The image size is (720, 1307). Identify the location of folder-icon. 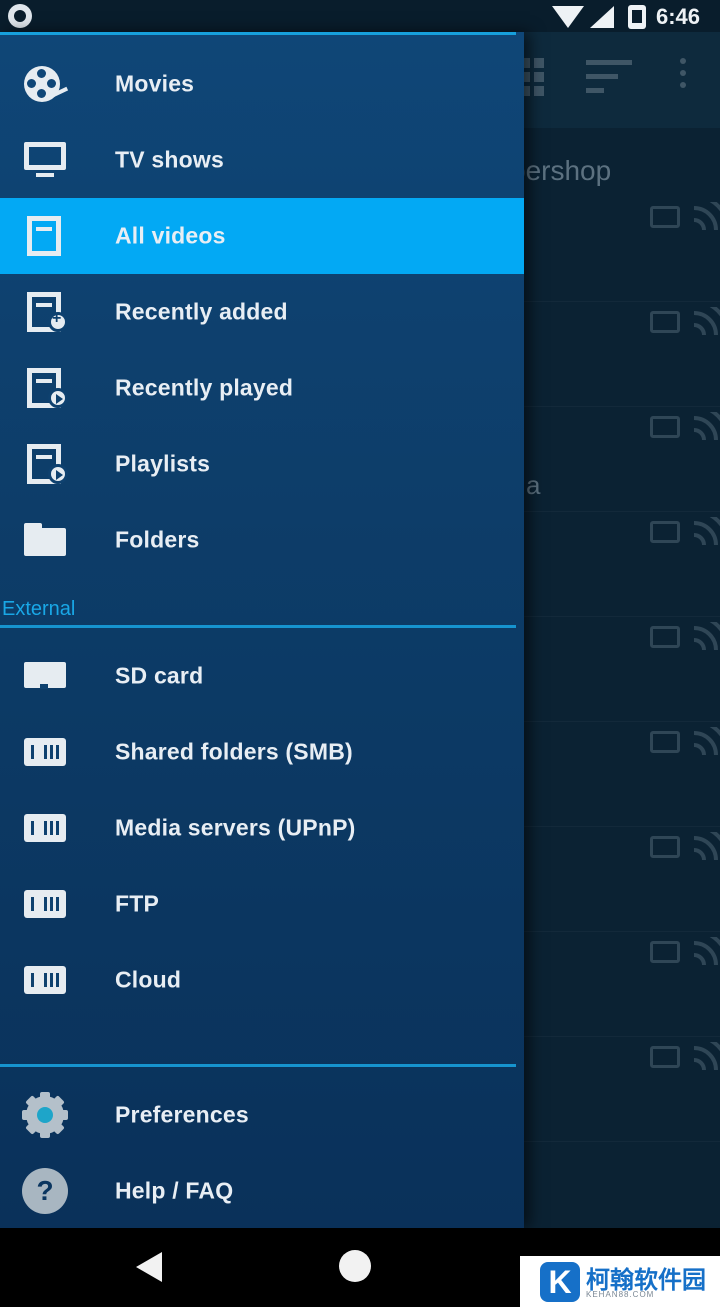
(45, 540).